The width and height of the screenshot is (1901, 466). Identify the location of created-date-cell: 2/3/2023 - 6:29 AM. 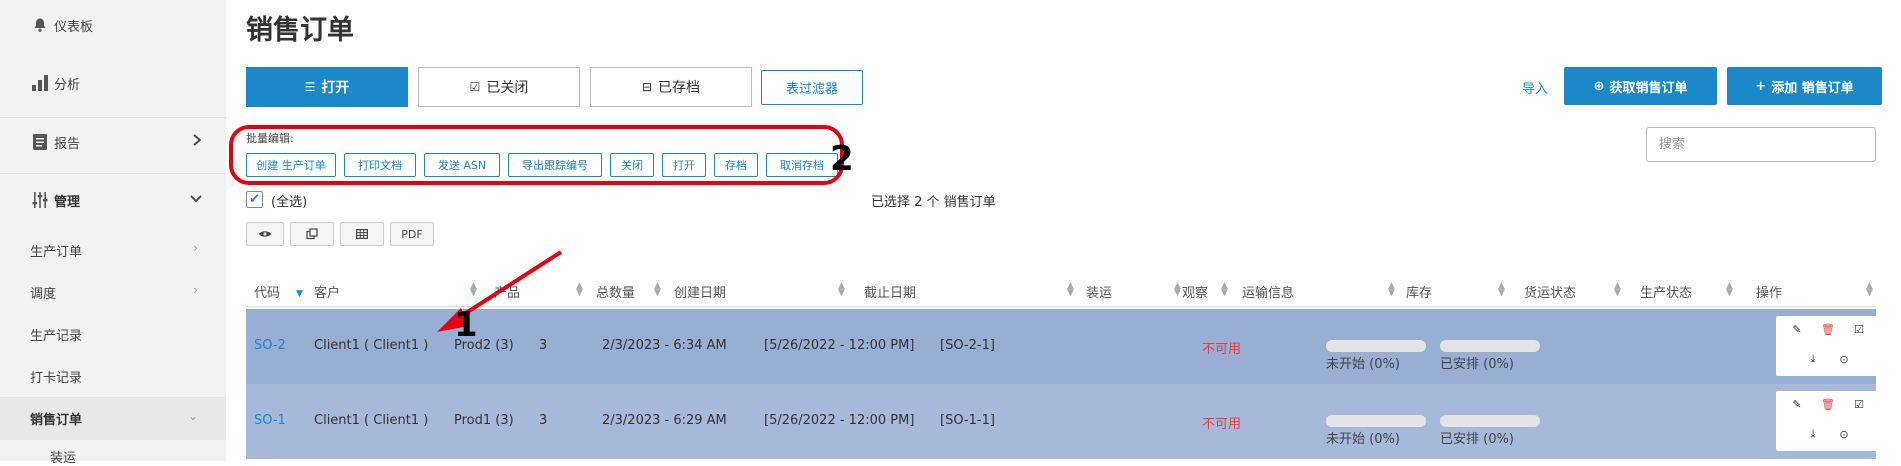
(664, 420).